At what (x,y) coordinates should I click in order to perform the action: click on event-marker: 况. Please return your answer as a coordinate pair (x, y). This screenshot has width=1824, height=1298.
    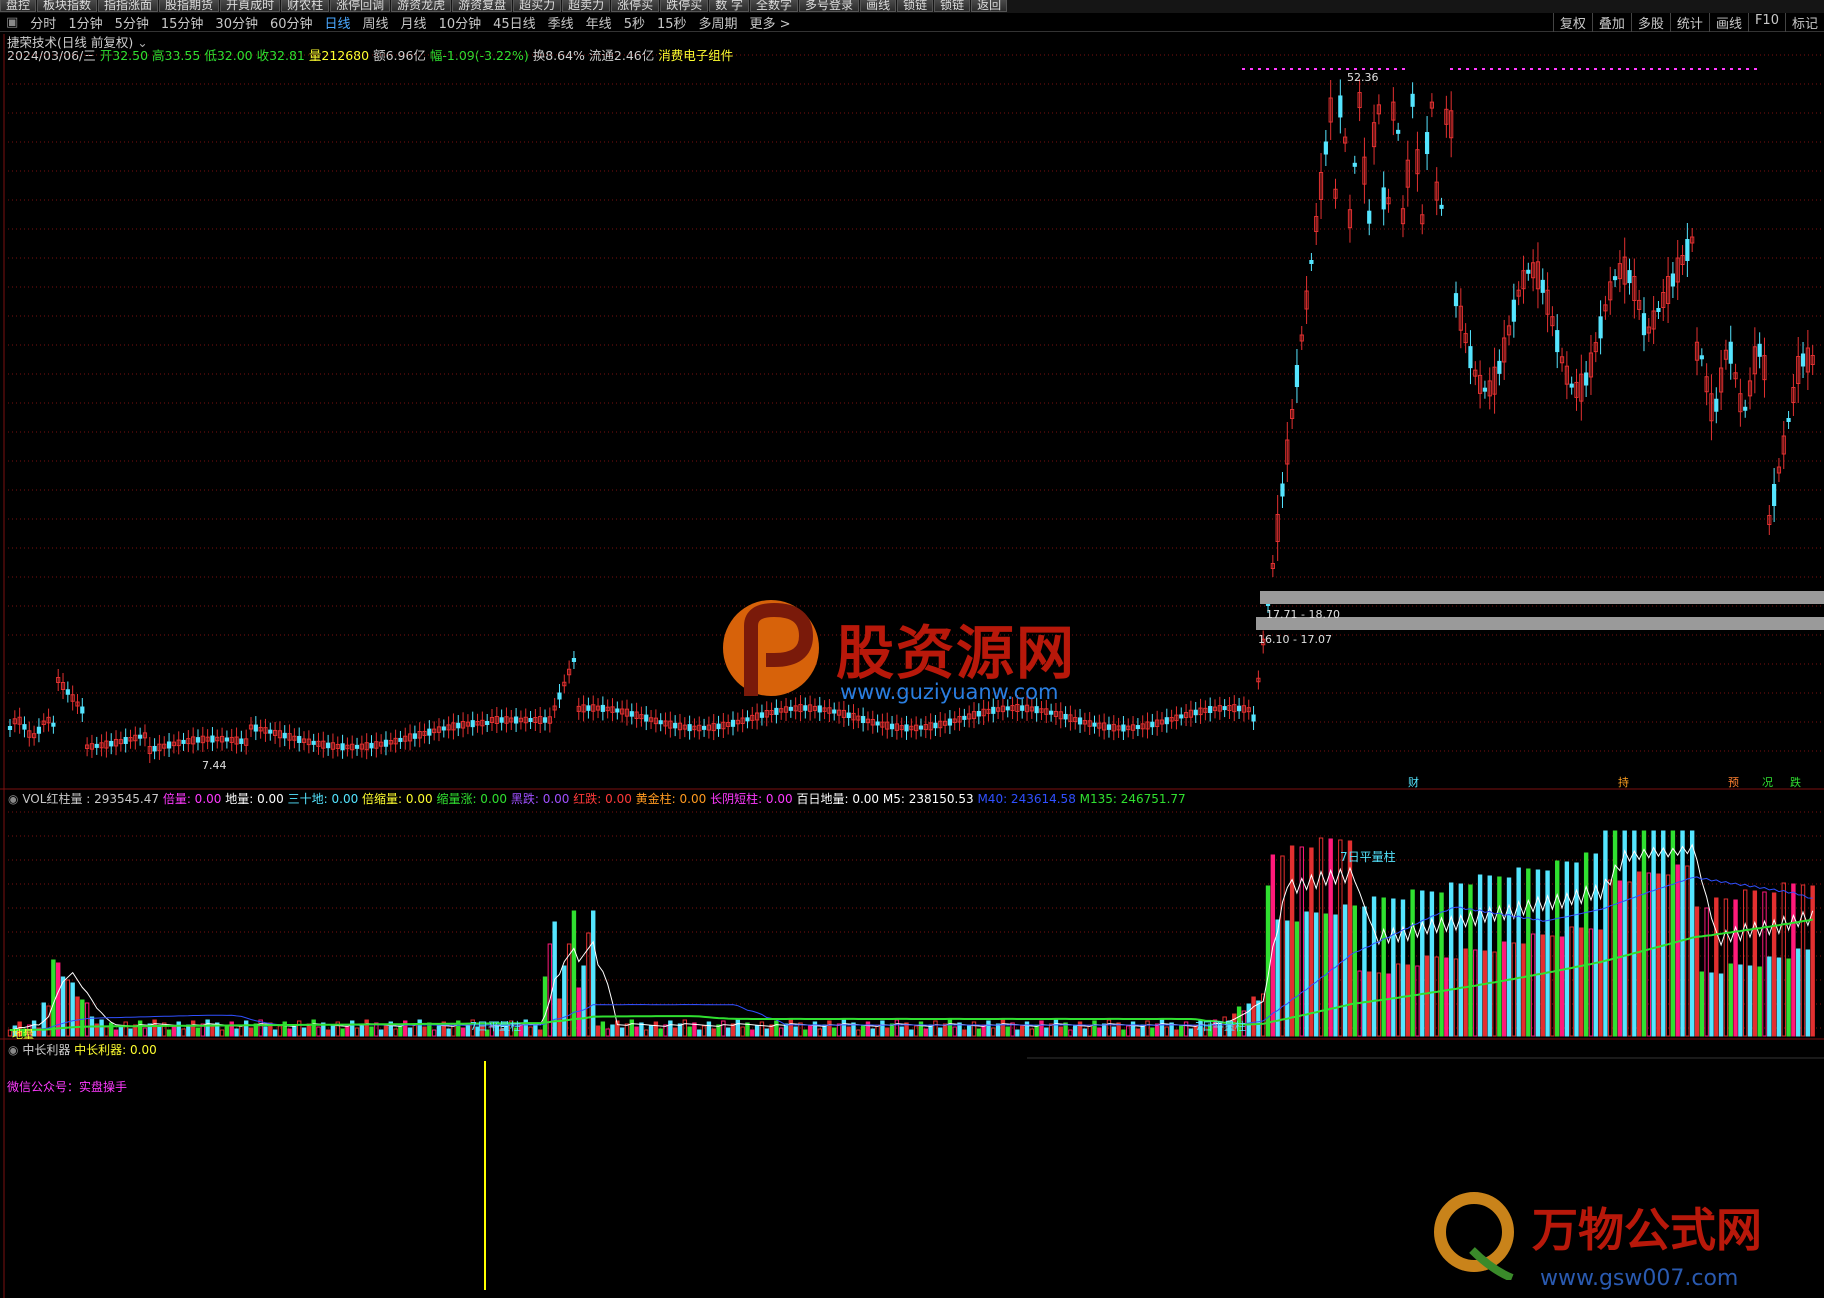
    Looking at the image, I should click on (1767, 782).